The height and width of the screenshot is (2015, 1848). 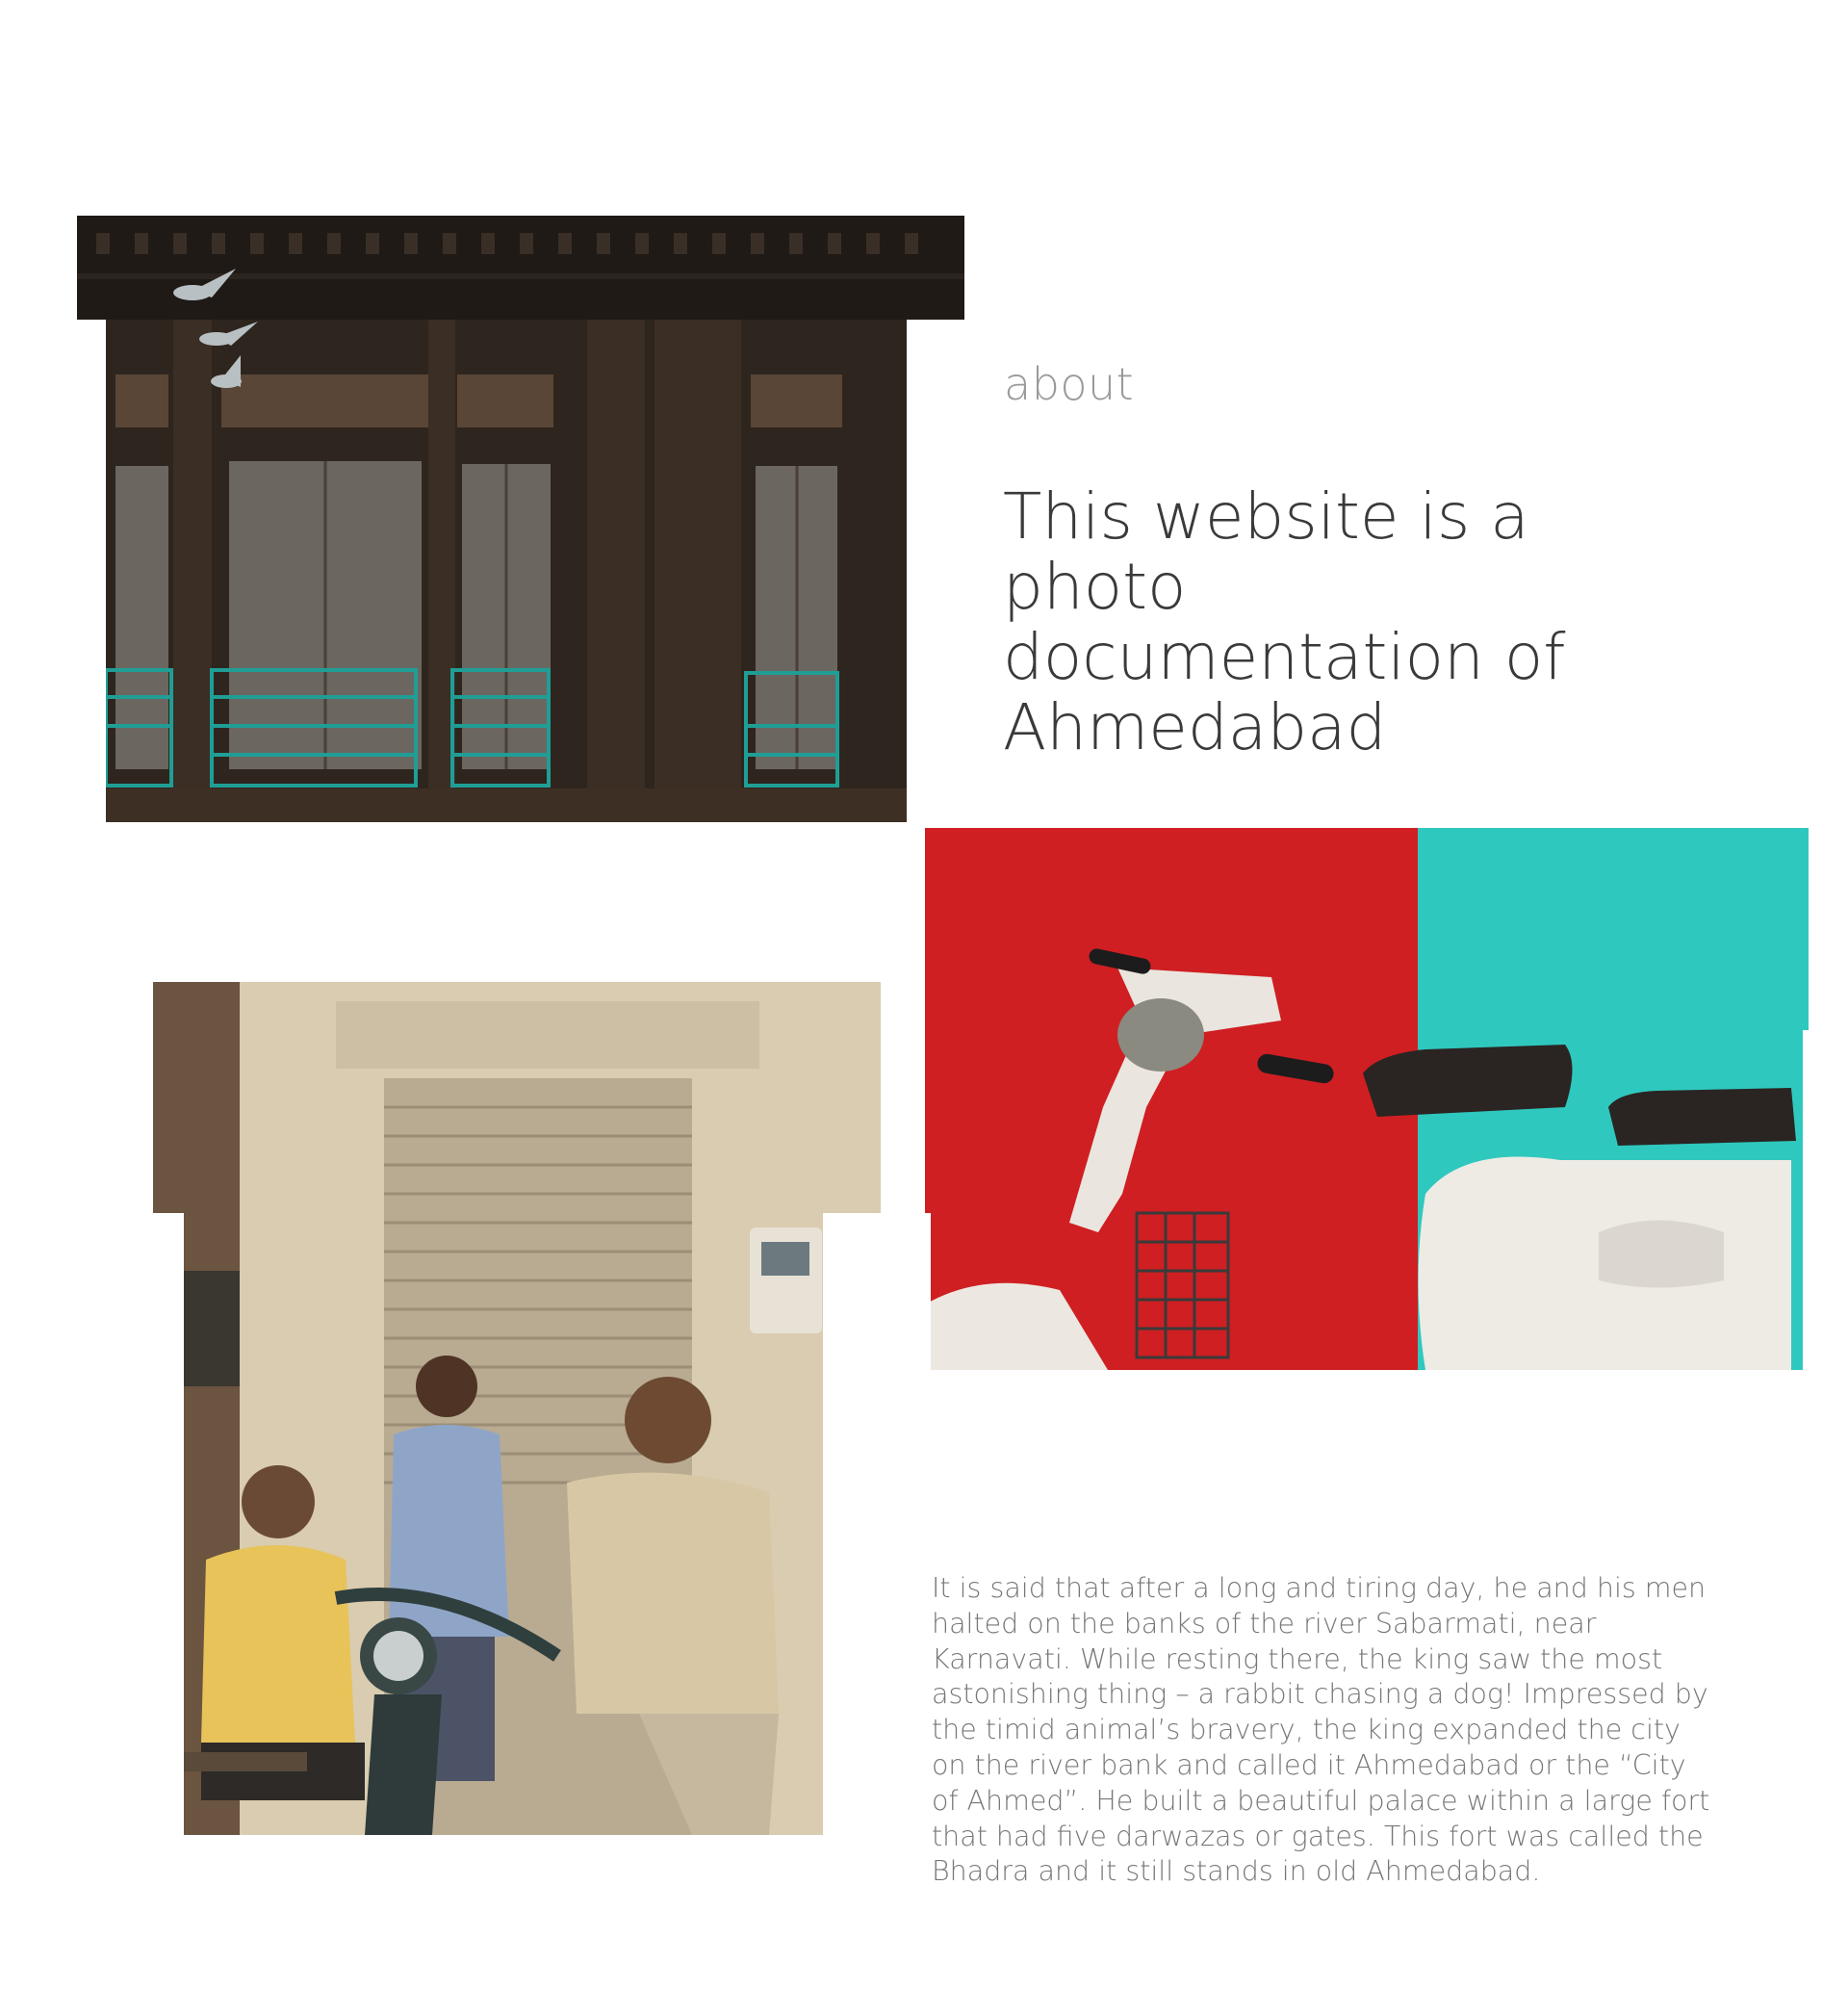 I want to click on section-label: about, so click(x=1069, y=384).